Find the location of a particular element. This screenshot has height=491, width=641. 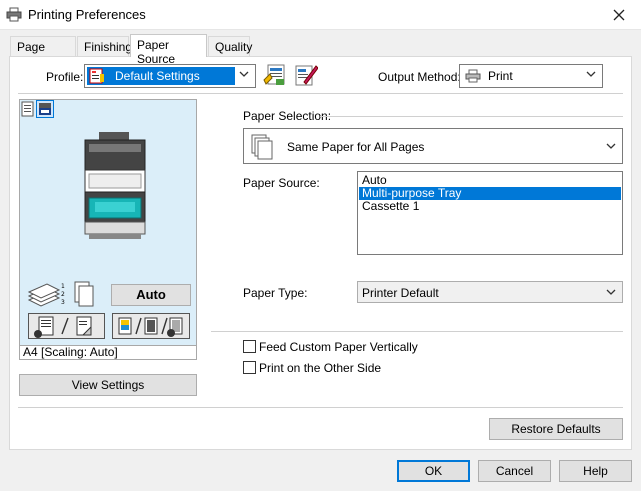

paper-stack-icon: 1 2 3 is located at coordinates (62, 294).